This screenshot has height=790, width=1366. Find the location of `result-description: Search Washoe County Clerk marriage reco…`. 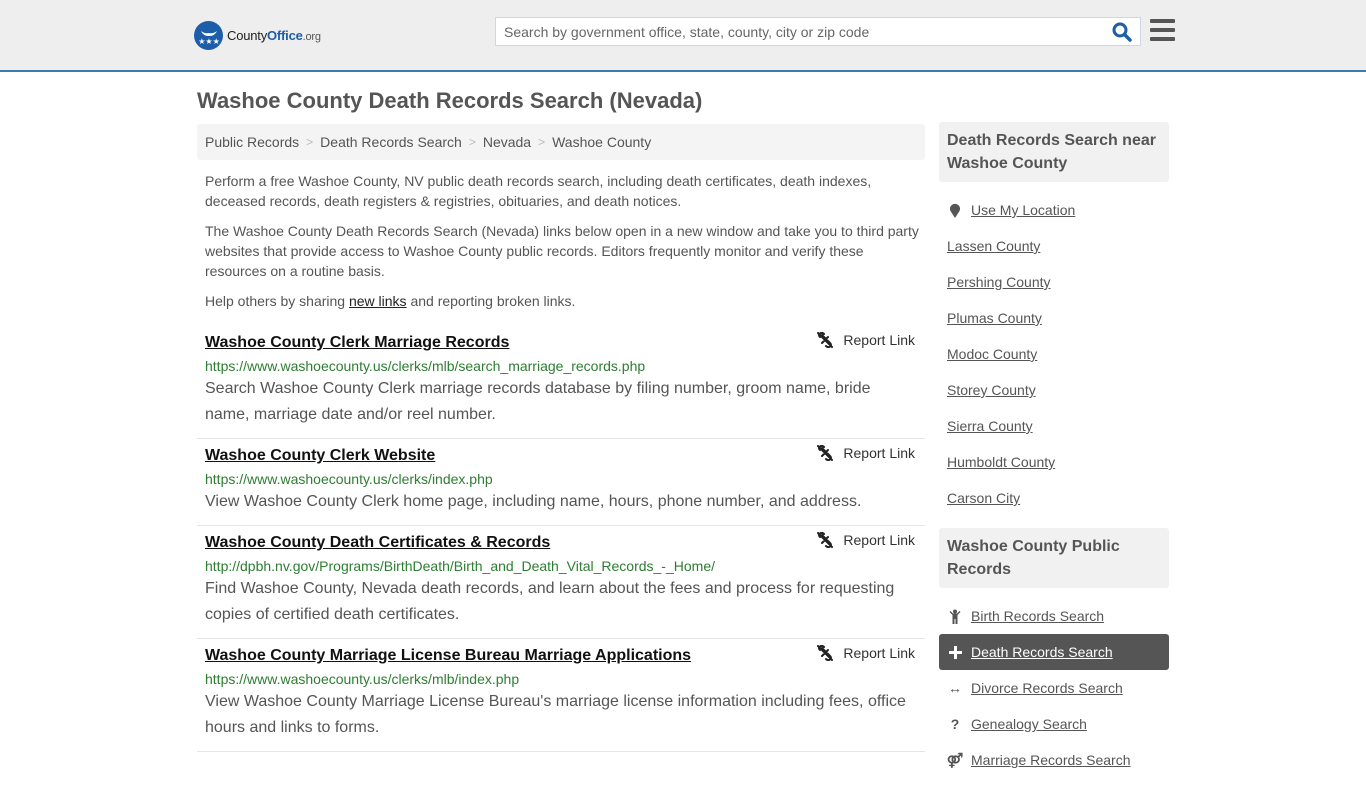

result-description: Search Washoe County Clerk marriage reco… is located at coordinates (538, 401).